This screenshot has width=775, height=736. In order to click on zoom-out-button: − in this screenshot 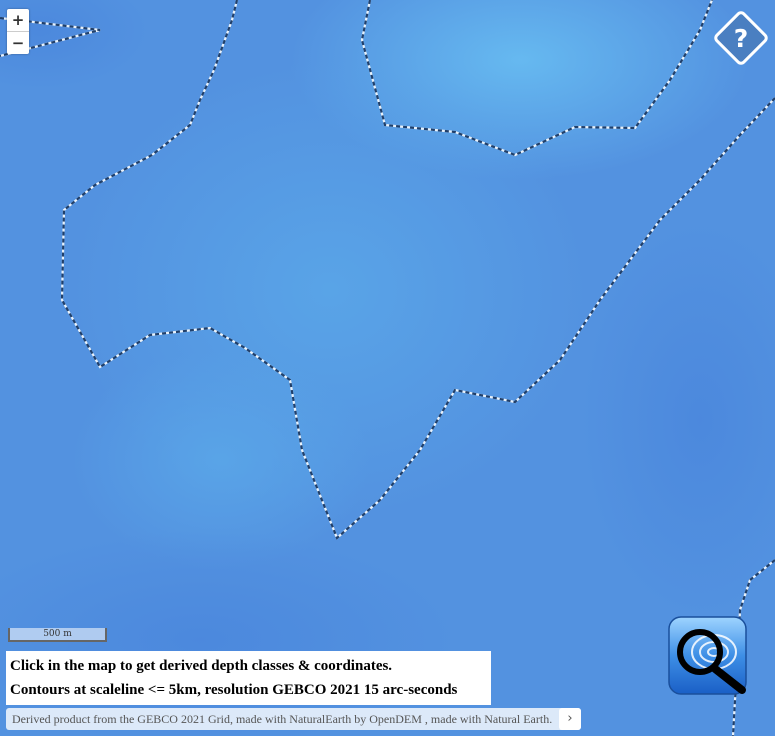, I will do `click(18, 42)`.